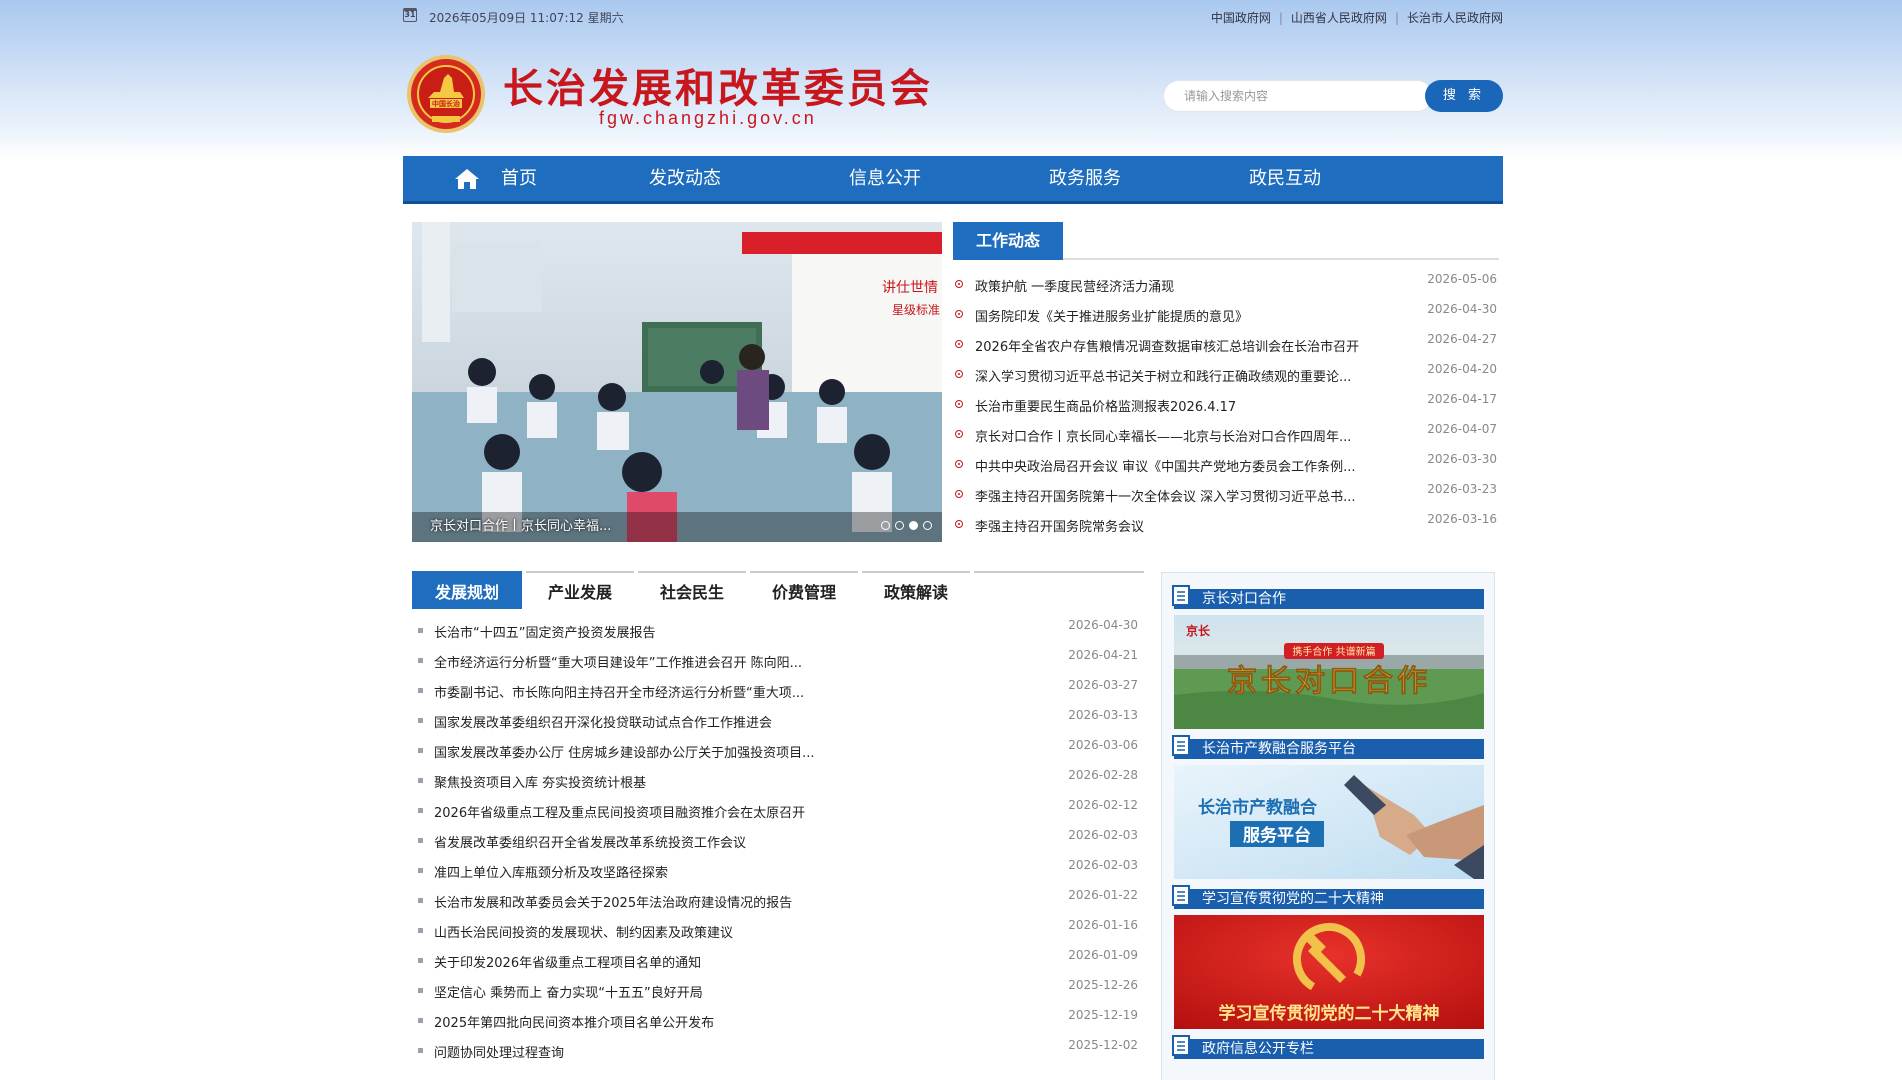 This screenshot has height=1080, width=1902. What do you see at coordinates (1464, 96) in the screenshot?
I see `search-button: 搜 索` at bounding box center [1464, 96].